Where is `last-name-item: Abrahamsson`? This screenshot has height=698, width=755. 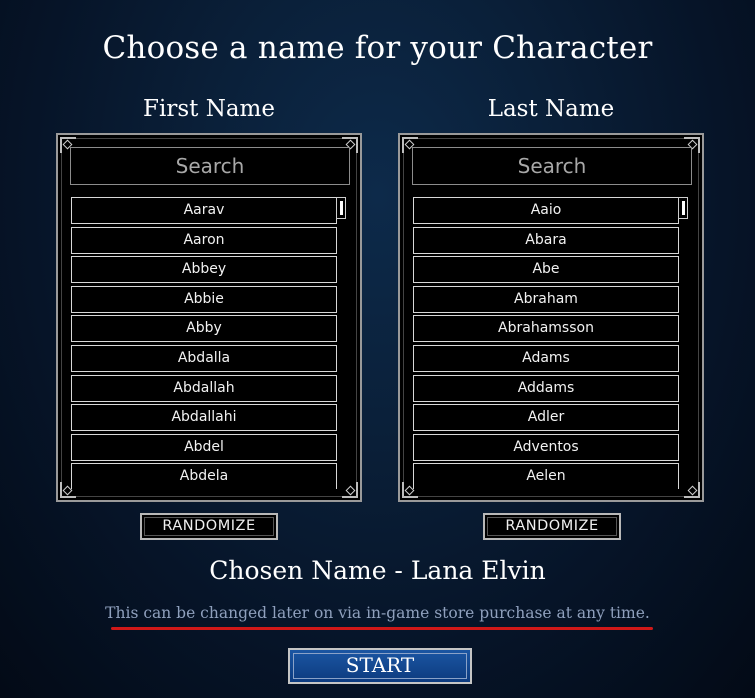
last-name-item: Abrahamsson is located at coordinates (546, 329).